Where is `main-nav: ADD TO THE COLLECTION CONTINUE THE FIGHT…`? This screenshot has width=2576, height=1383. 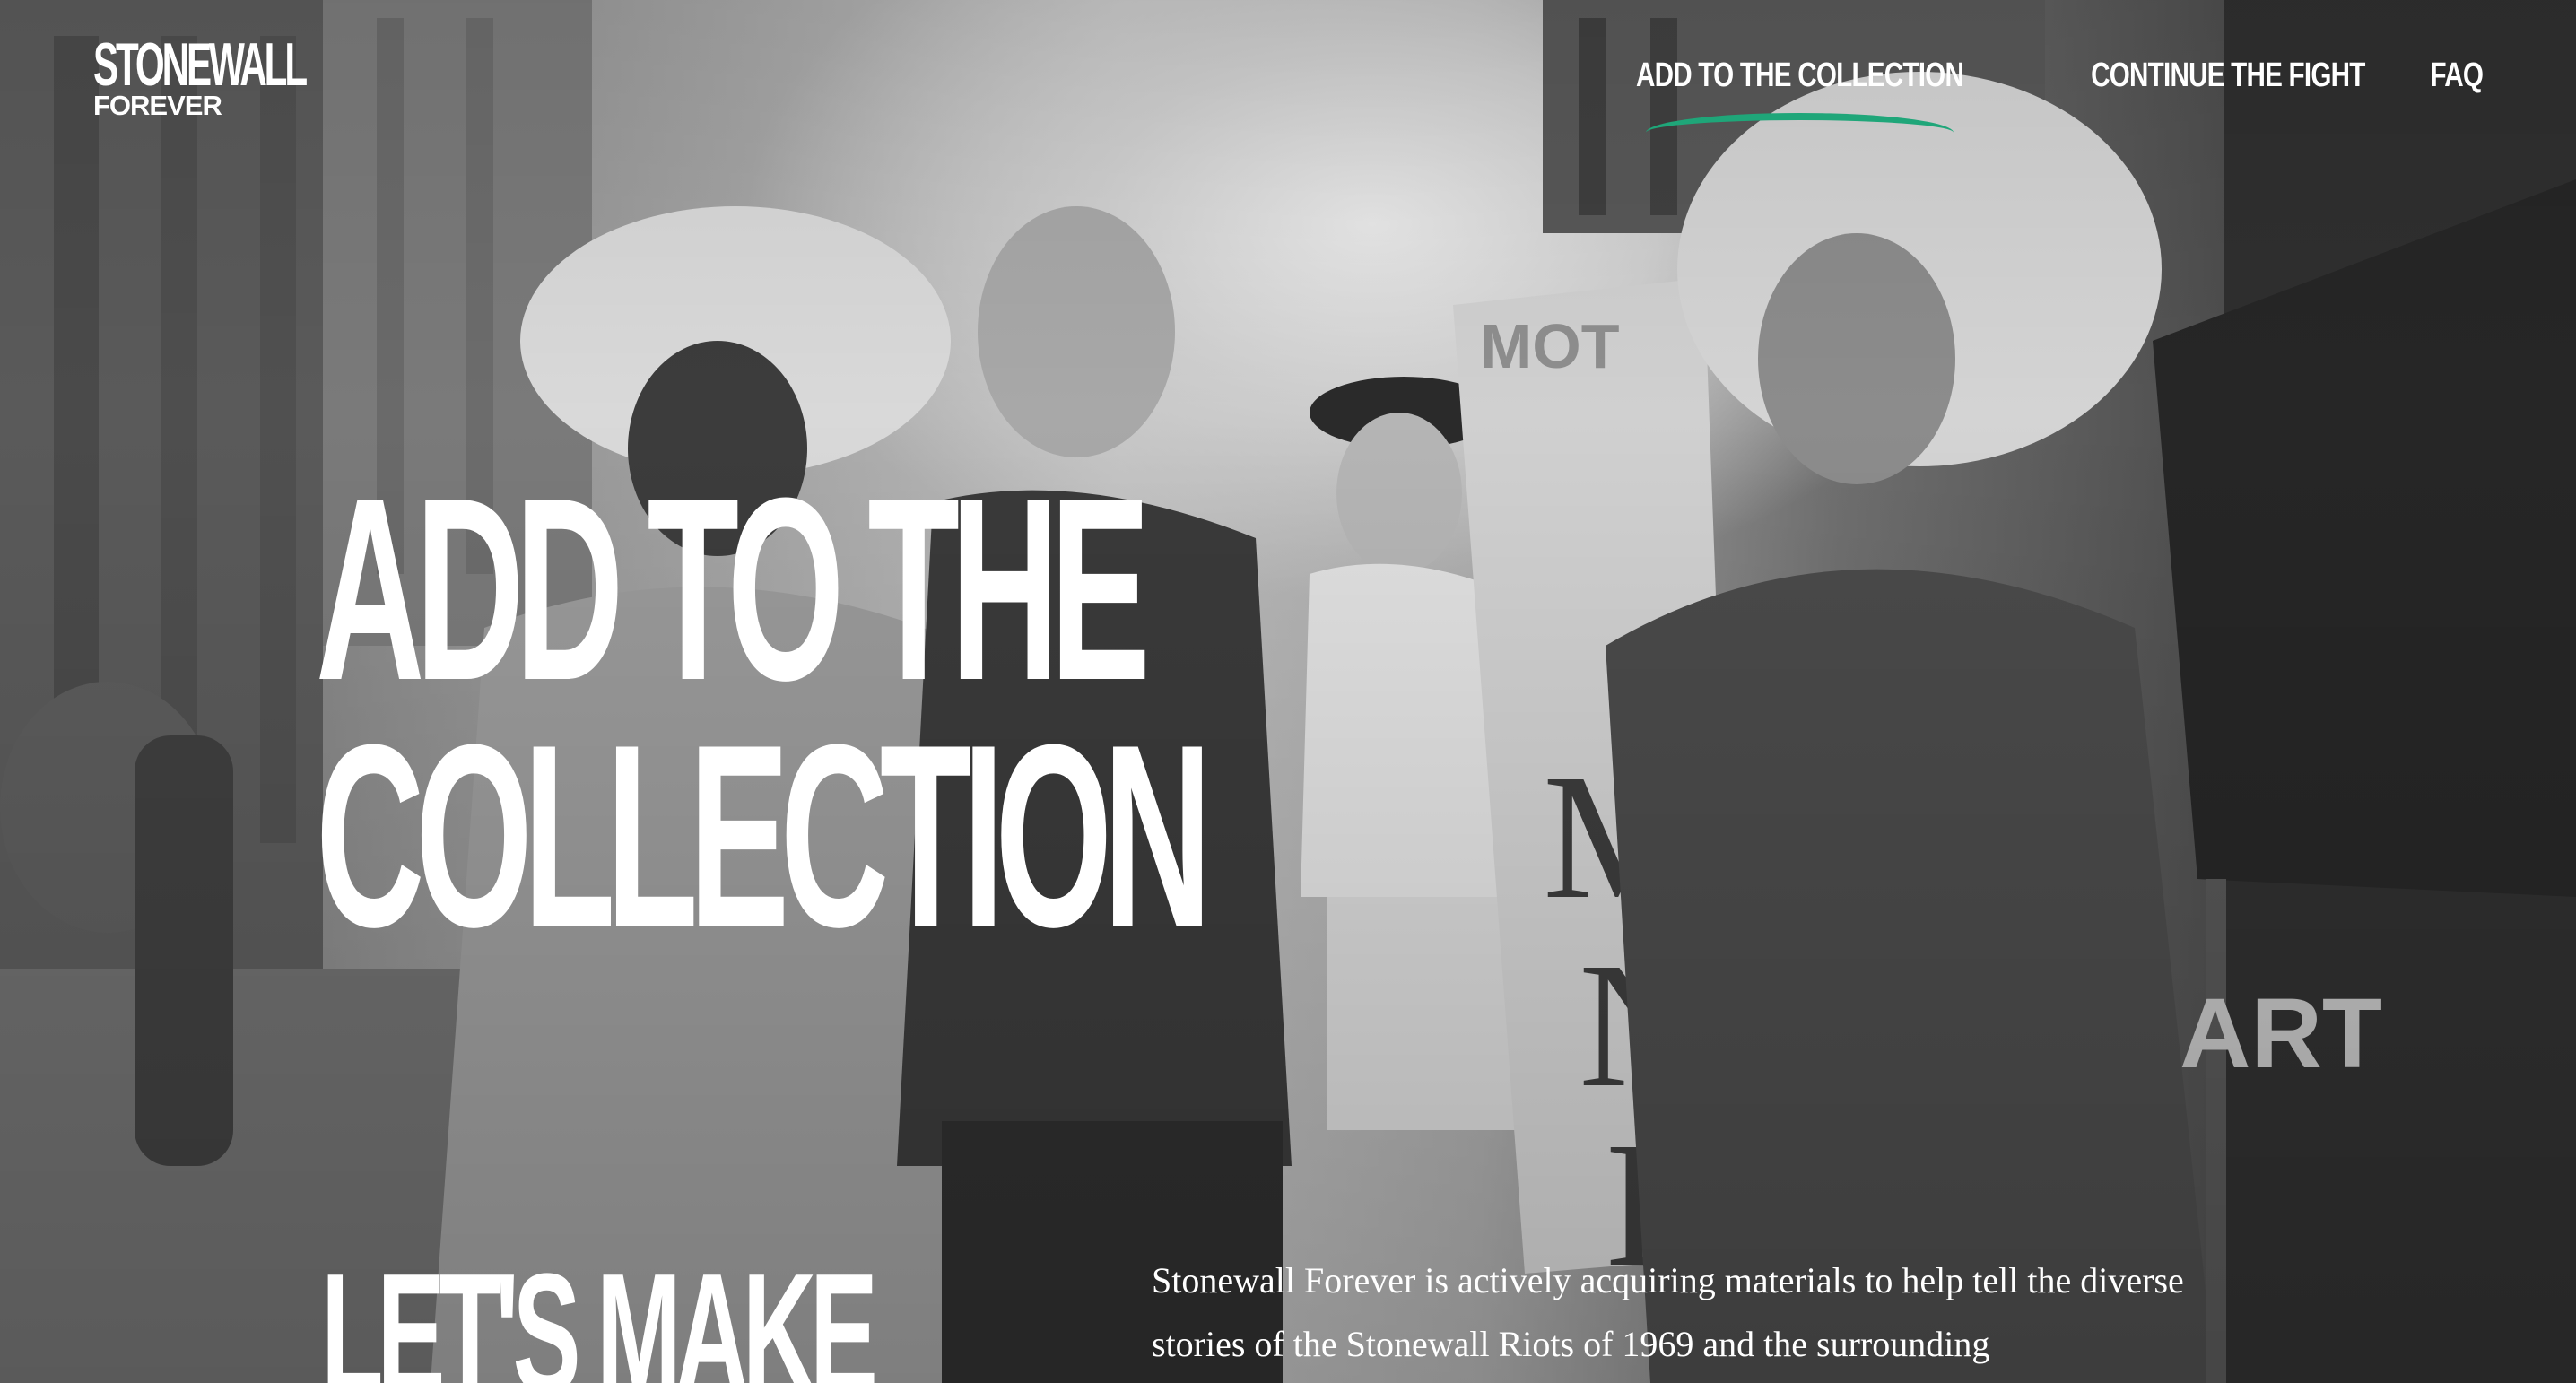 main-nav: ADD TO THE COLLECTION CONTINUE THE FIGHT… is located at coordinates (2014, 88).